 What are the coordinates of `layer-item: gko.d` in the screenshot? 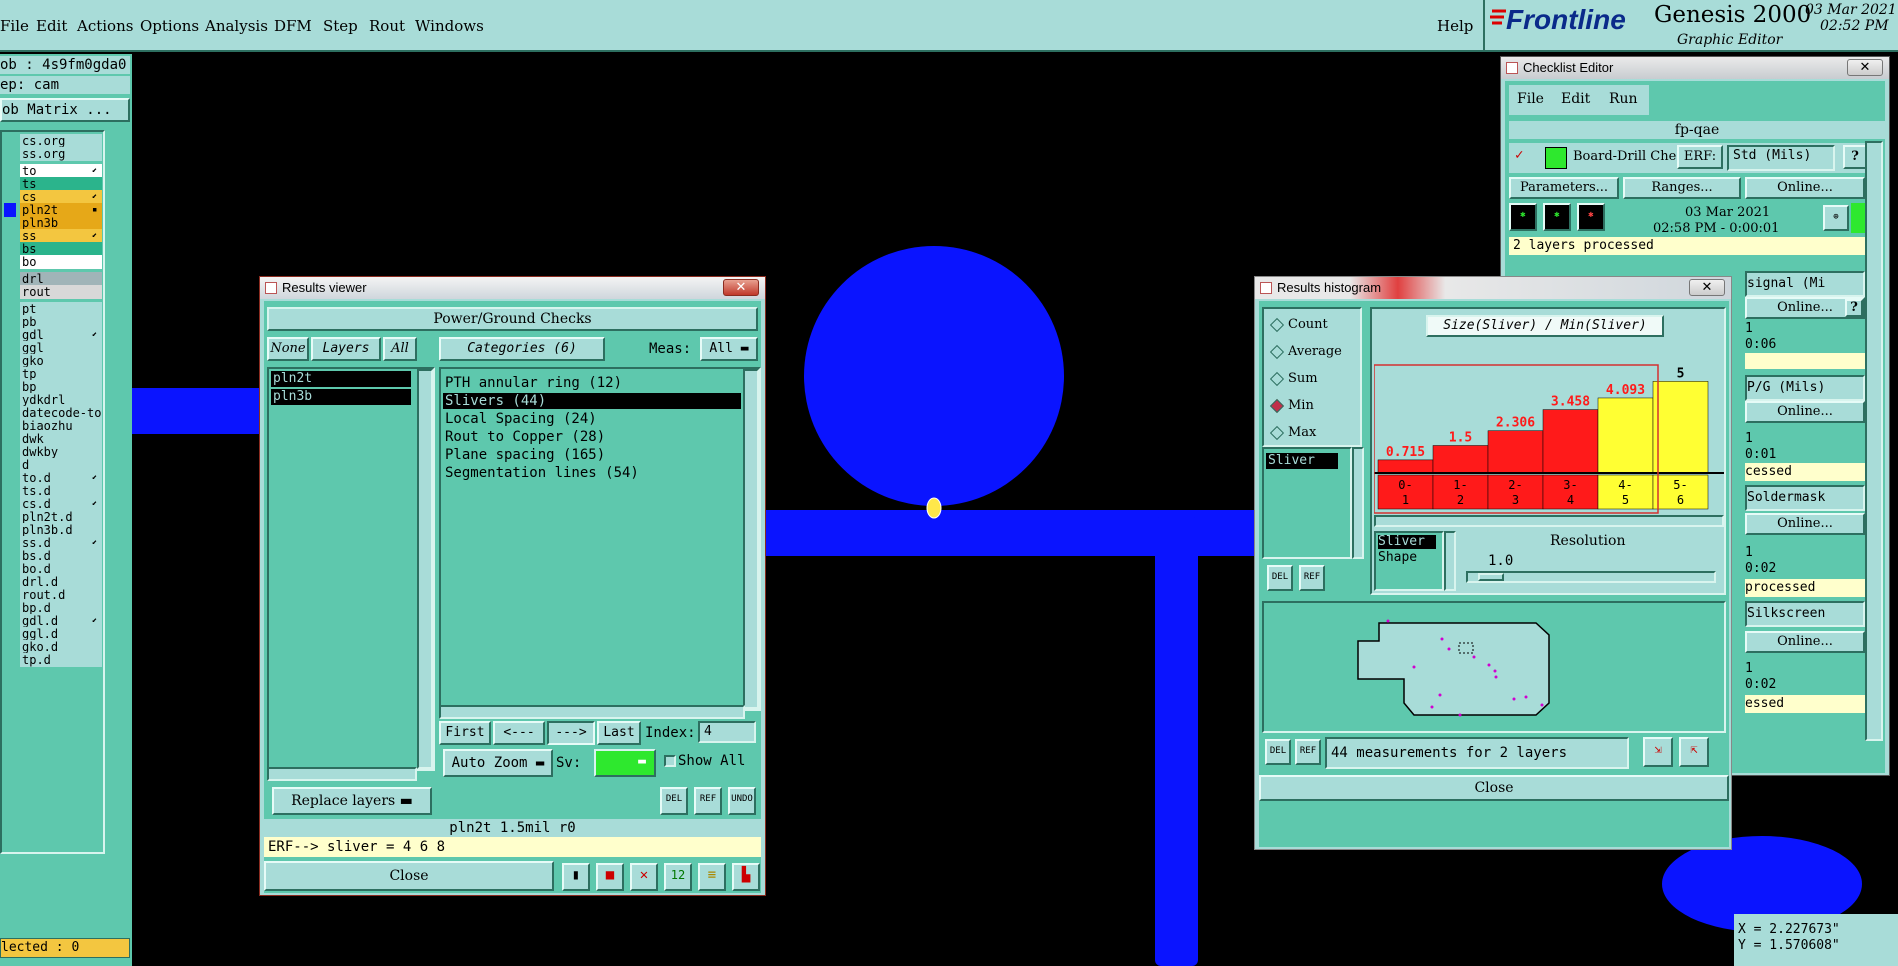 It's located at (61, 647).